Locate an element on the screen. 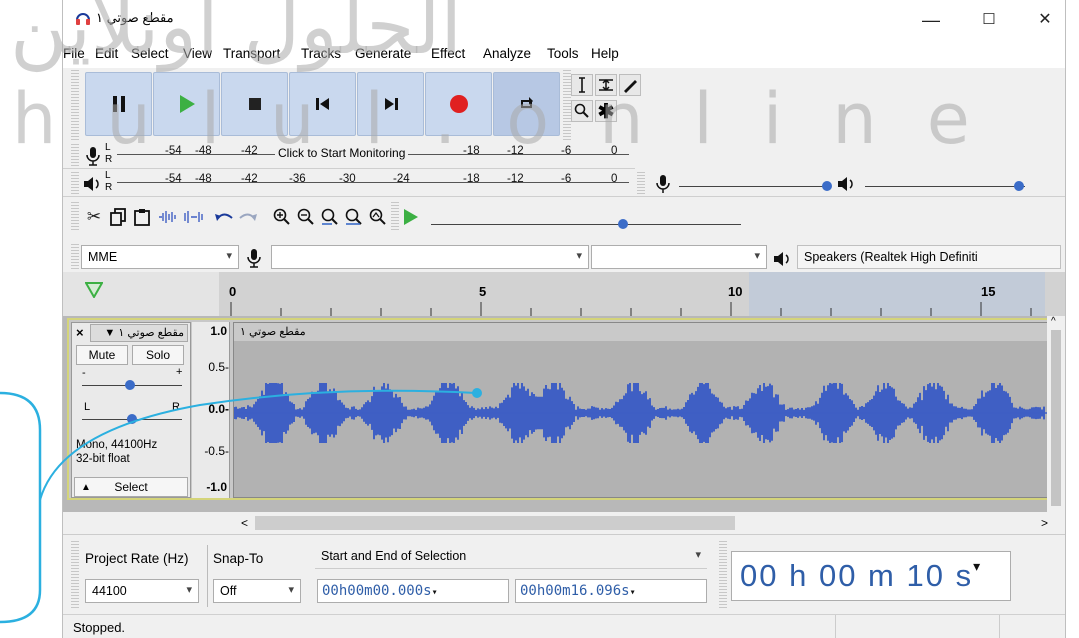  annotation-connector is located at coordinates (258, 445).